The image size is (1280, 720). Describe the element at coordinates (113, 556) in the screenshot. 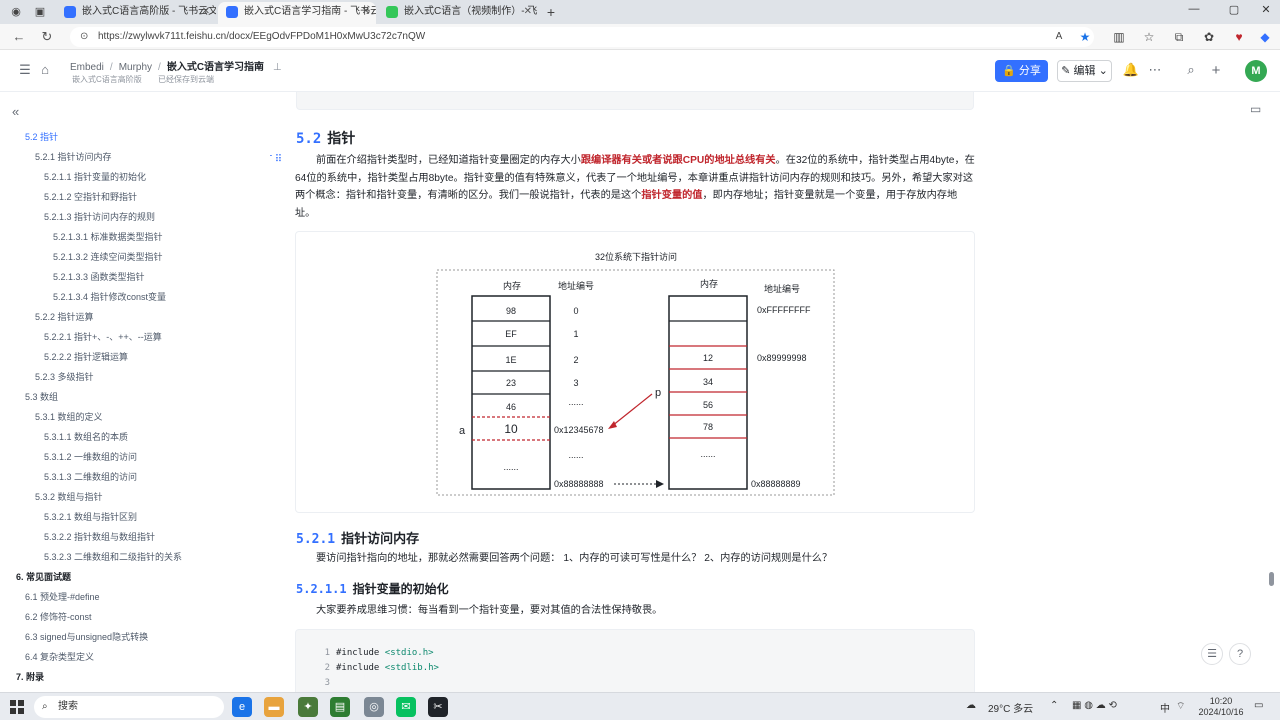

I see `toc-item: 5.3.2.3 二维数组和二级指针的关系` at that location.